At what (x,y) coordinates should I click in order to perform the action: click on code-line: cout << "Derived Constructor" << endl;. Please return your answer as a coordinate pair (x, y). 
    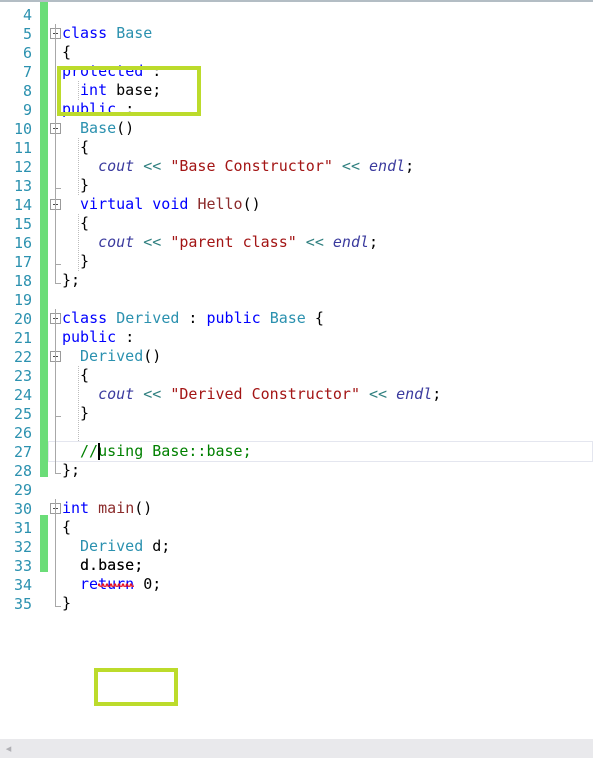
    Looking at the image, I should click on (269, 394).